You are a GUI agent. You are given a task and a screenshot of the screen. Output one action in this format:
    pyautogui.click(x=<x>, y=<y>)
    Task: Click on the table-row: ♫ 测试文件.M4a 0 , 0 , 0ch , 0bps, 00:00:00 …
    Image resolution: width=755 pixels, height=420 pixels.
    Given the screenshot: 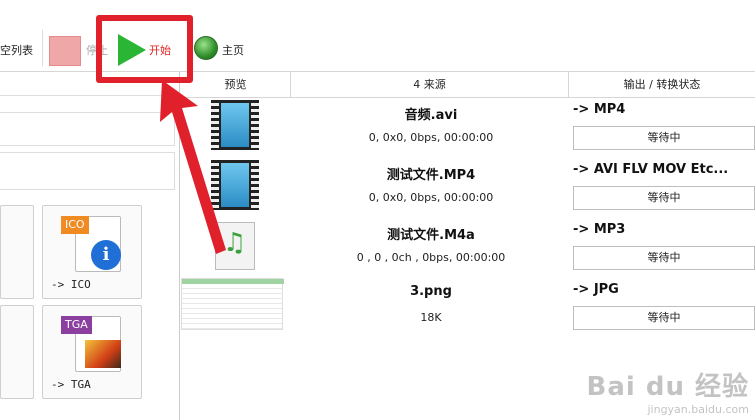 What is the action you would take?
    pyautogui.click(x=468, y=248)
    